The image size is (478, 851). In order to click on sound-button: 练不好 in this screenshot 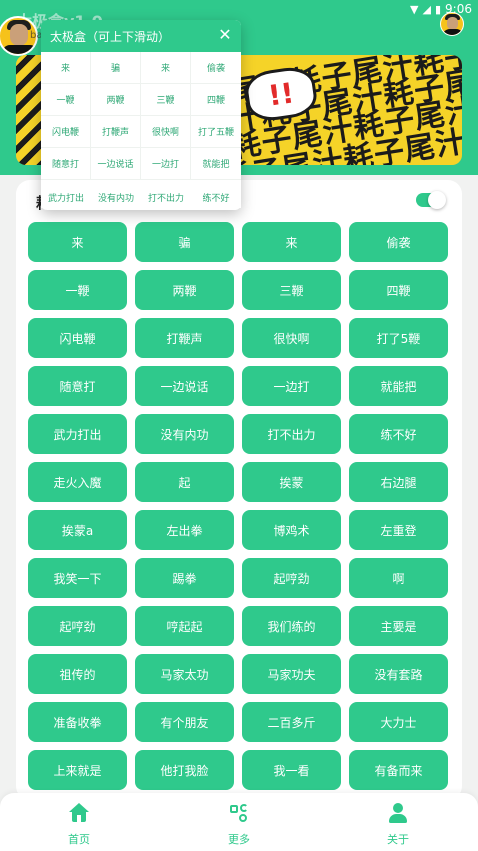, I will do `click(398, 434)`.